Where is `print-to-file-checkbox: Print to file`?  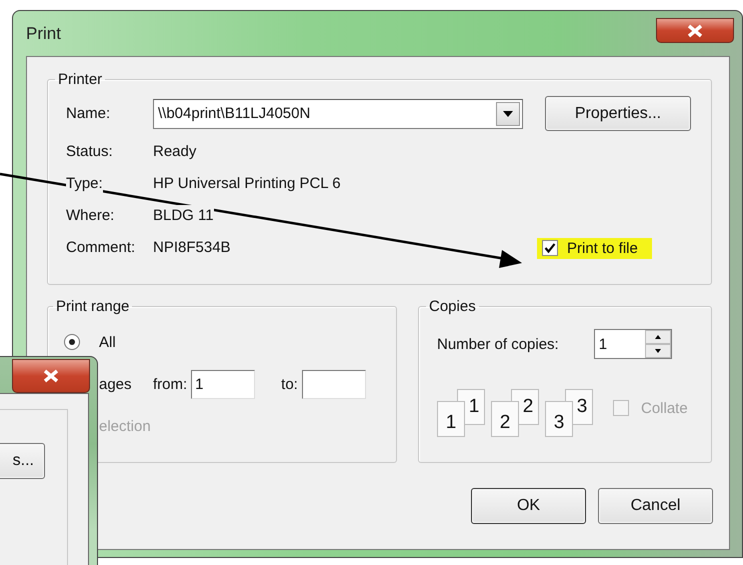
print-to-file-checkbox: Print to file is located at coordinates (594, 248).